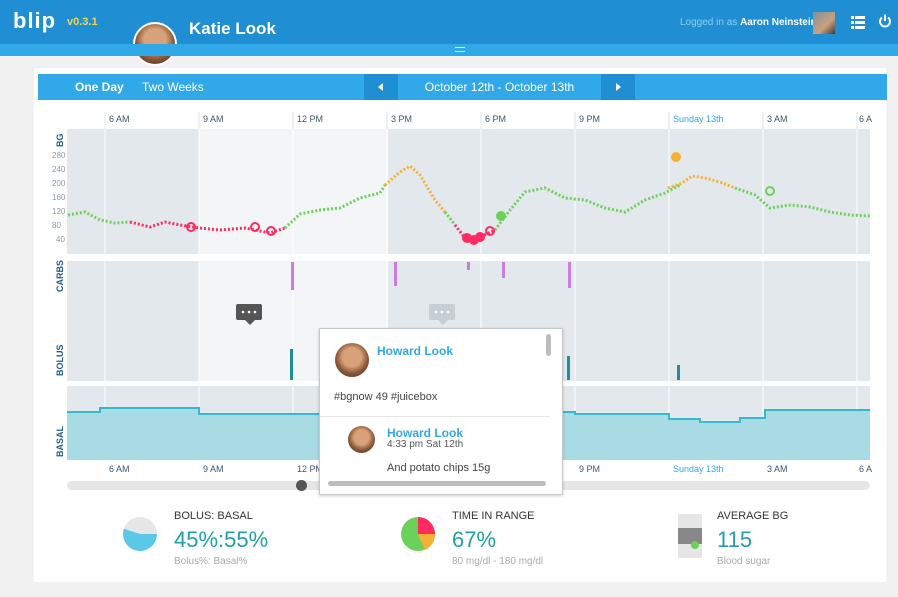 This screenshot has width=898, height=597. Describe the element at coordinates (60, 361) in the screenshot. I see `row-label-bolus: BOLUS` at that location.